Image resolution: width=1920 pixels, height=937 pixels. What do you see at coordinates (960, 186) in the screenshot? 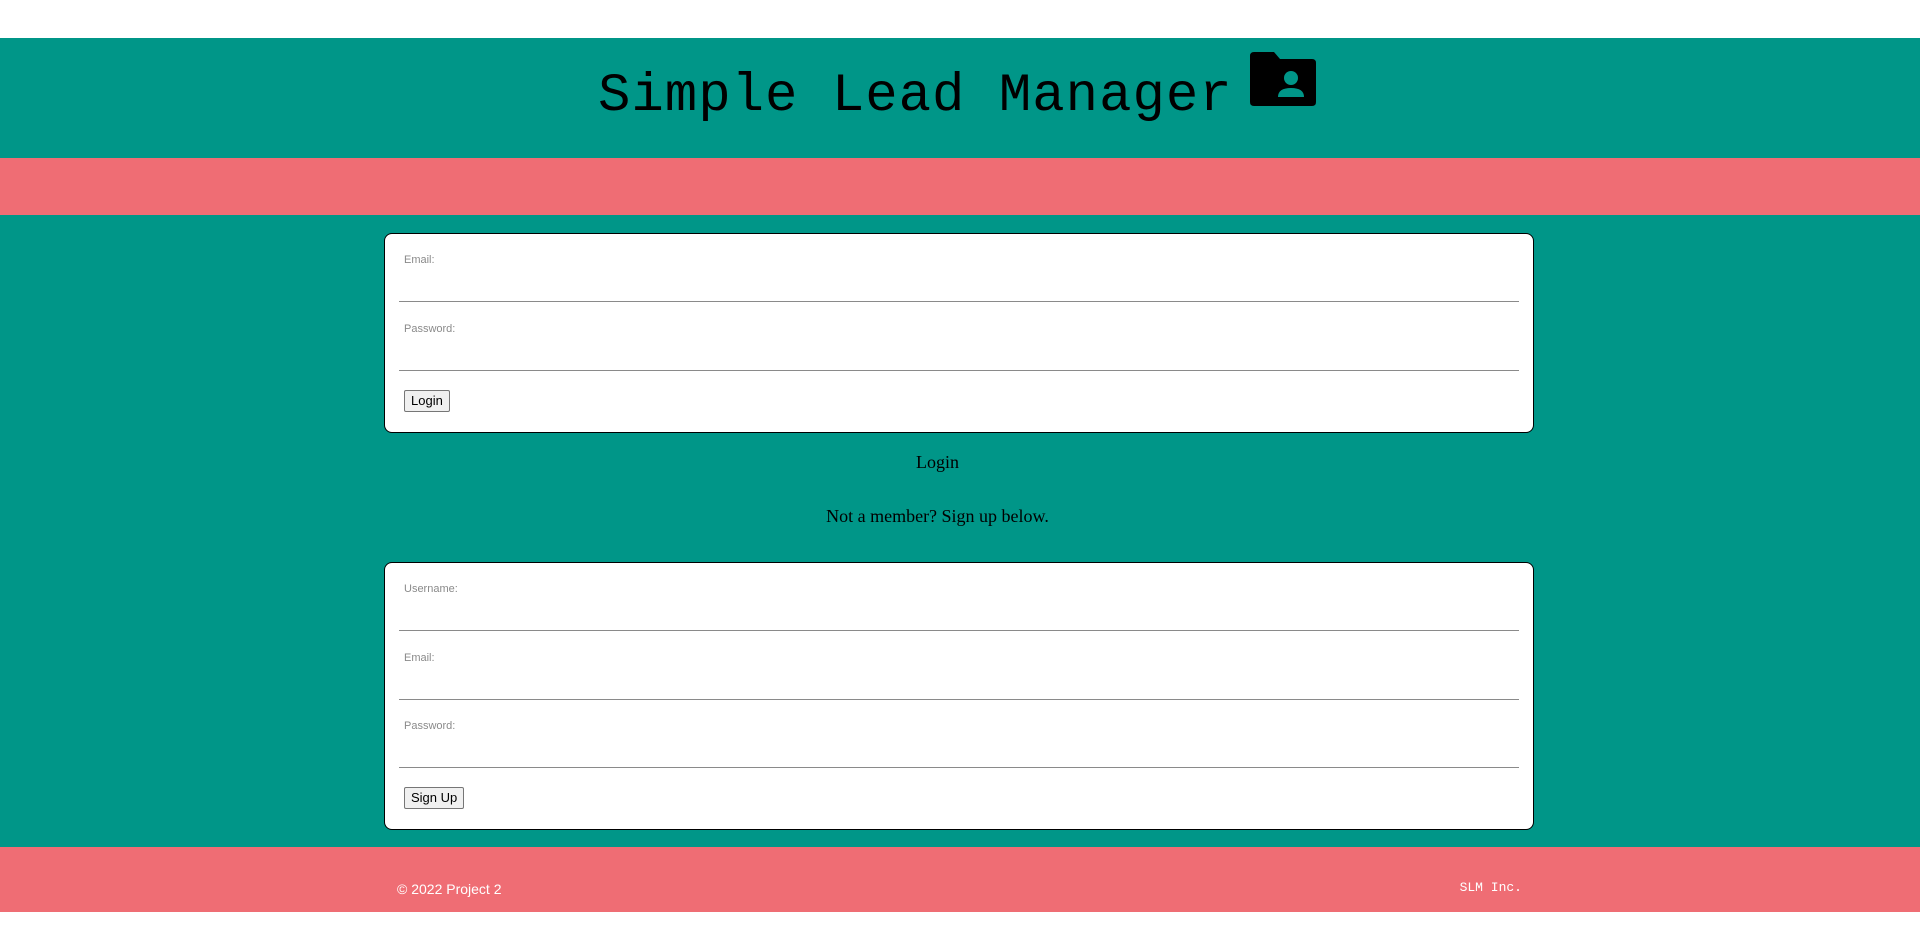
I see `nav-bar` at bounding box center [960, 186].